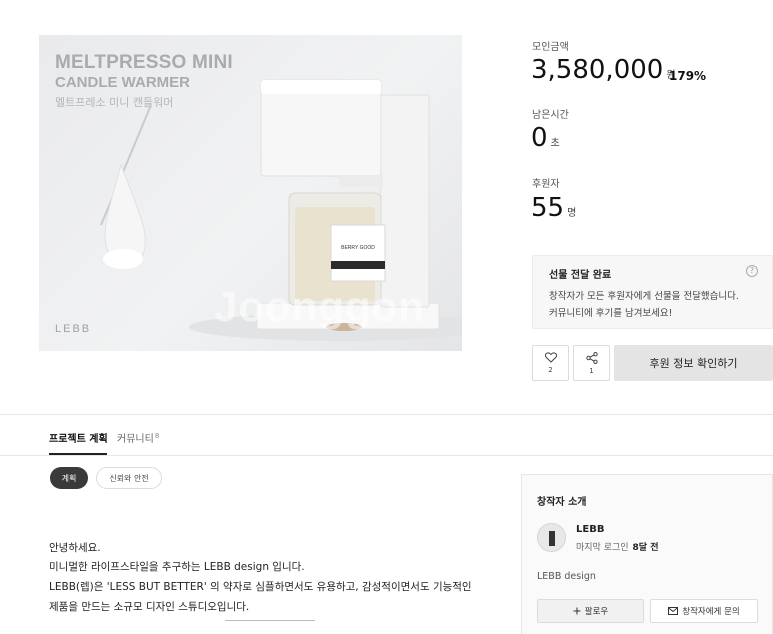  I want to click on plus-icon, so click(577, 611).